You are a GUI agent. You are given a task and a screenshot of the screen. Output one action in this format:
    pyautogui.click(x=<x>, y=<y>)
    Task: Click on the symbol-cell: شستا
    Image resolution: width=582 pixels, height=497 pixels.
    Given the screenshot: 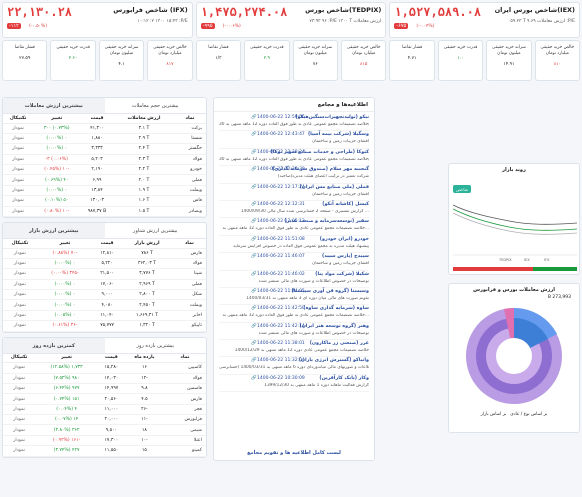 What is the action you would take?
    pyautogui.click(x=190, y=139)
    